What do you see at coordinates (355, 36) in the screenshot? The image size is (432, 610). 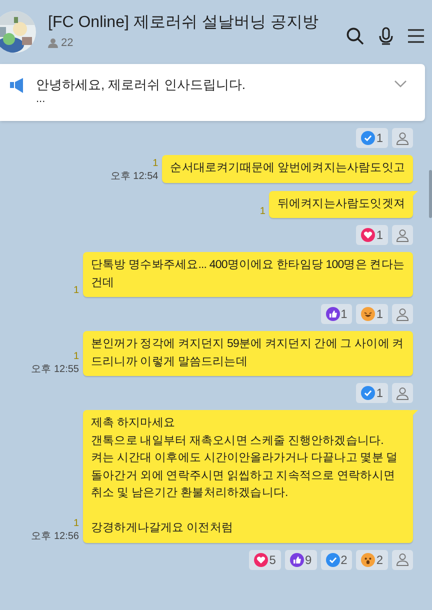 I see `search-icon` at bounding box center [355, 36].